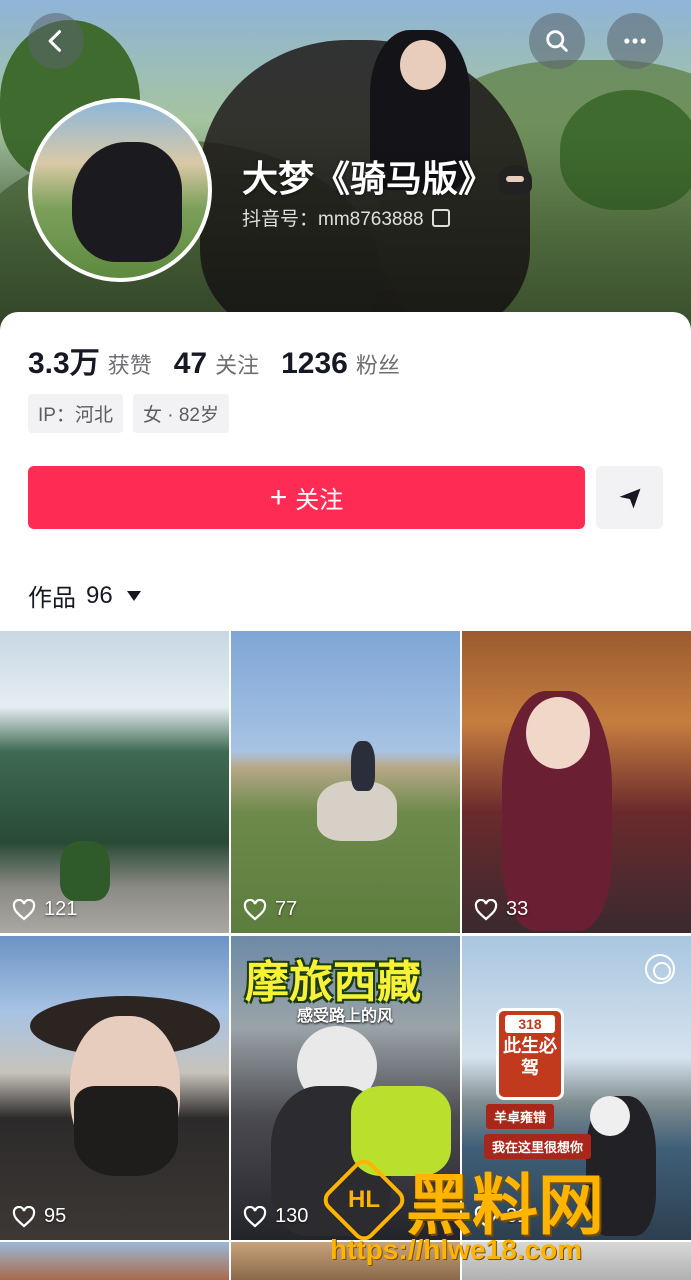 This screenshot has height=1280, width=691. What do you see at coordinates (39, 1216) in the screenshot?
I see `like-count: 95` at bounding box center [39, 1216].